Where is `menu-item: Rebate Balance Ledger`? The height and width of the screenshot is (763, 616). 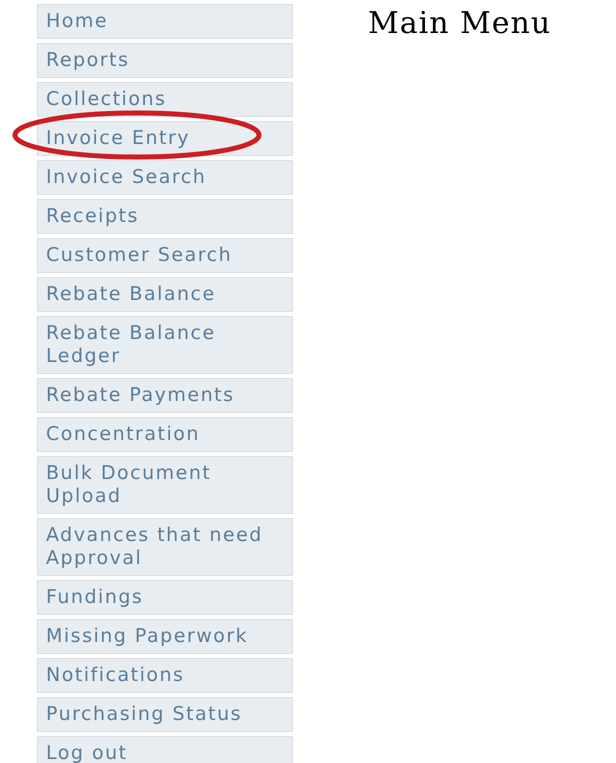 menu-item: Rebate Balance Ledger is located at coordinates (165, 345).